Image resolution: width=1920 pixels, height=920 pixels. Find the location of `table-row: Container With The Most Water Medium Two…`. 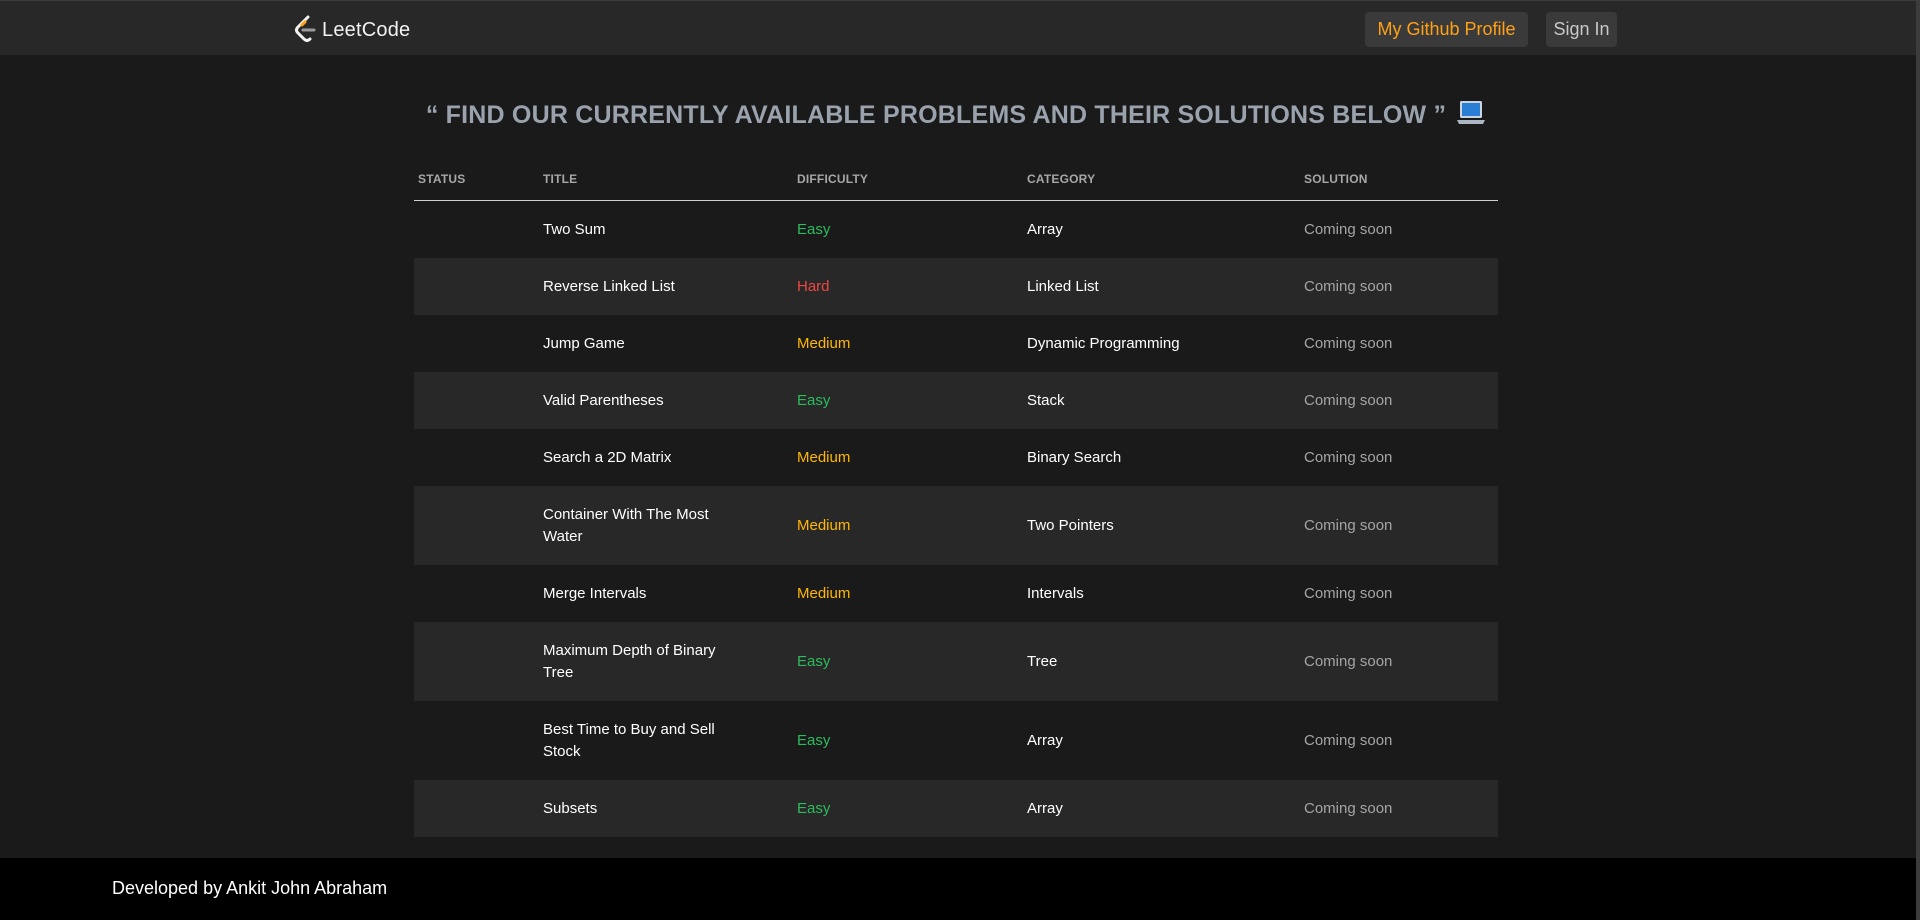

table-row: Container With The Most Water Medium Two… is located at coordinates (956, 525).